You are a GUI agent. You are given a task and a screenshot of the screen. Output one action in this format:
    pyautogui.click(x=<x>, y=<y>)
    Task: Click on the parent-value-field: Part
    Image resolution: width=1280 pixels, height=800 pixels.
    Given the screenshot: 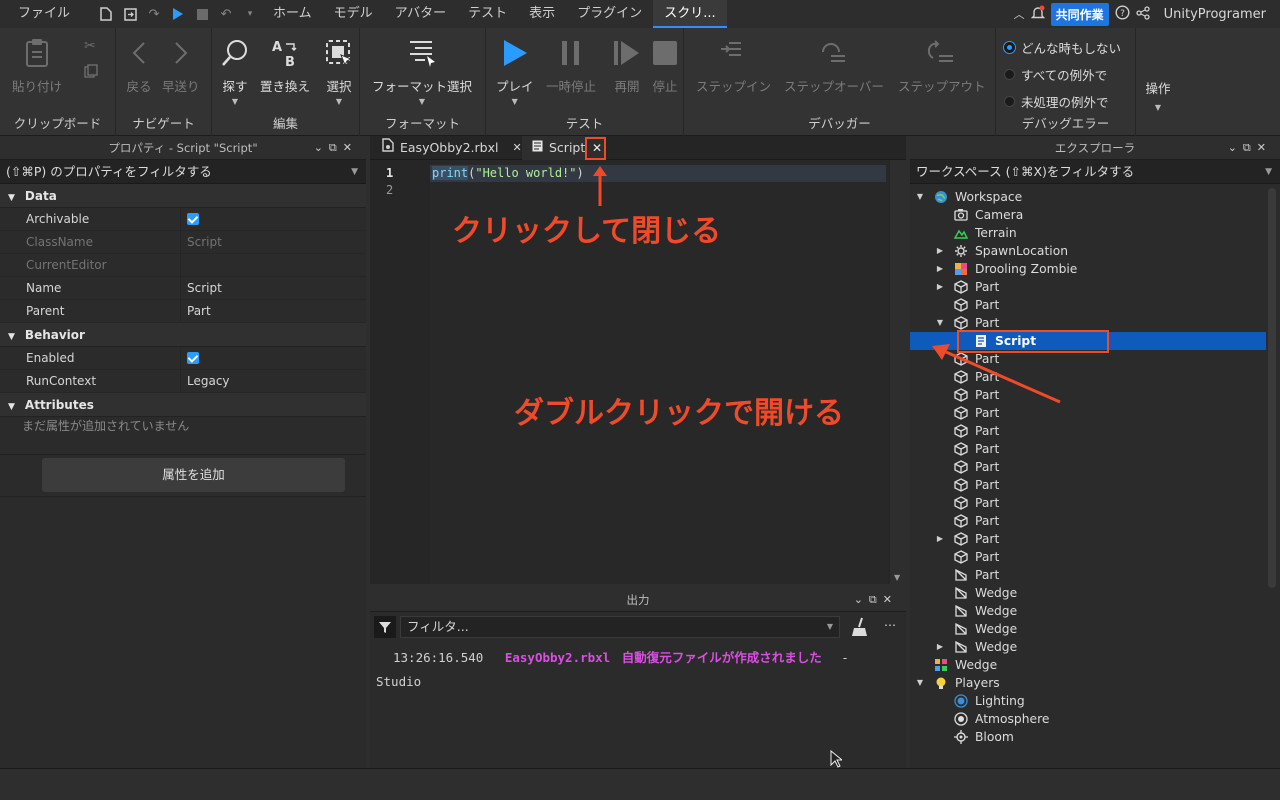 What is the action you would take?
    pyautogui.click(x=196, y=311)
    